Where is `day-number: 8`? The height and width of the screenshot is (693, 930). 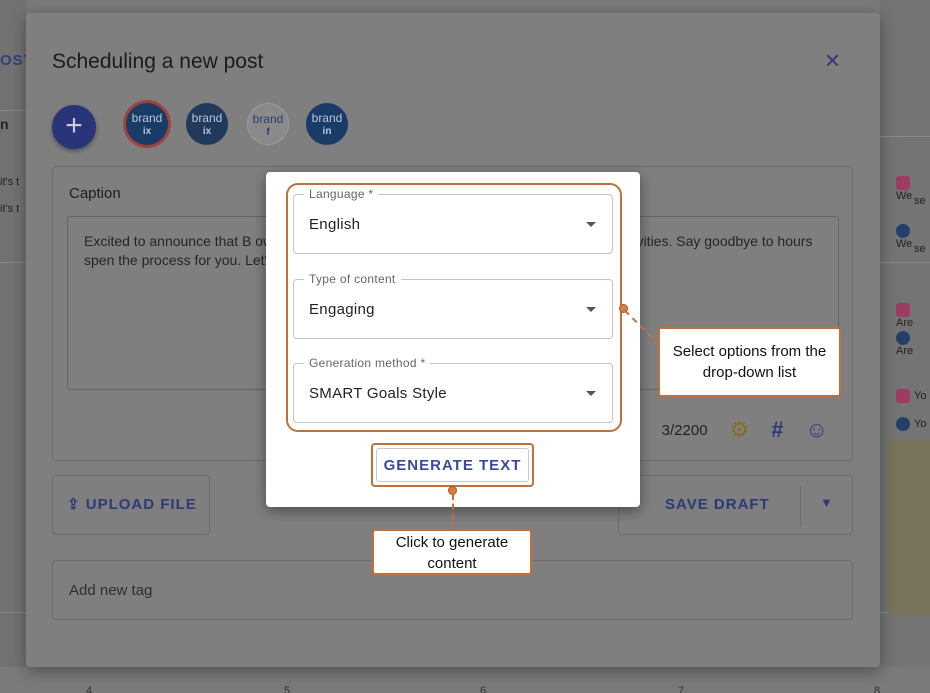
day-number: 8 is located at coordinates (877, 689).